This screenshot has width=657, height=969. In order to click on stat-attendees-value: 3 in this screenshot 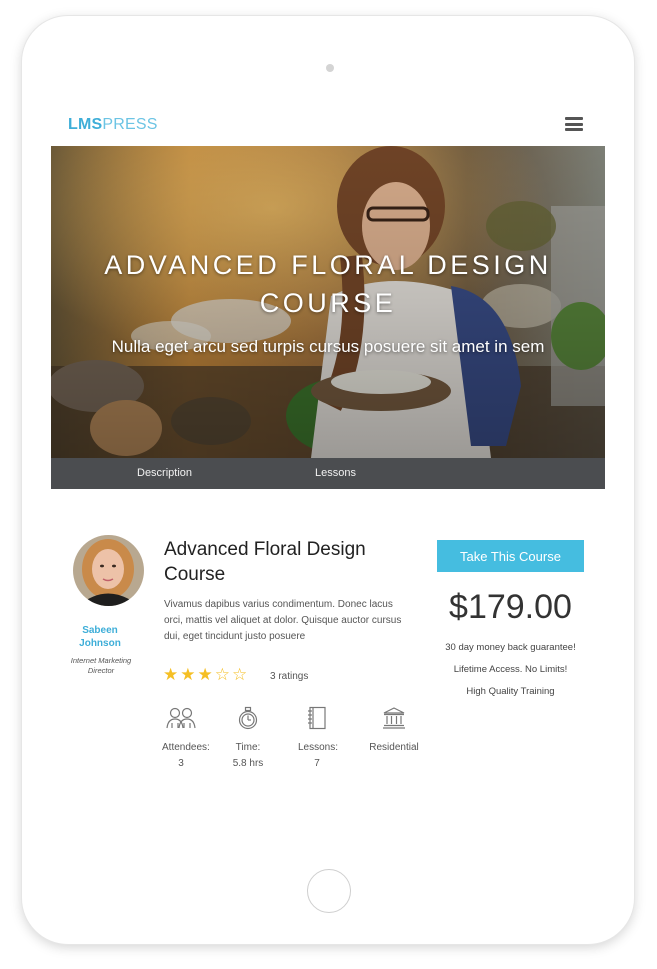, I will do `click(181, 763)`.